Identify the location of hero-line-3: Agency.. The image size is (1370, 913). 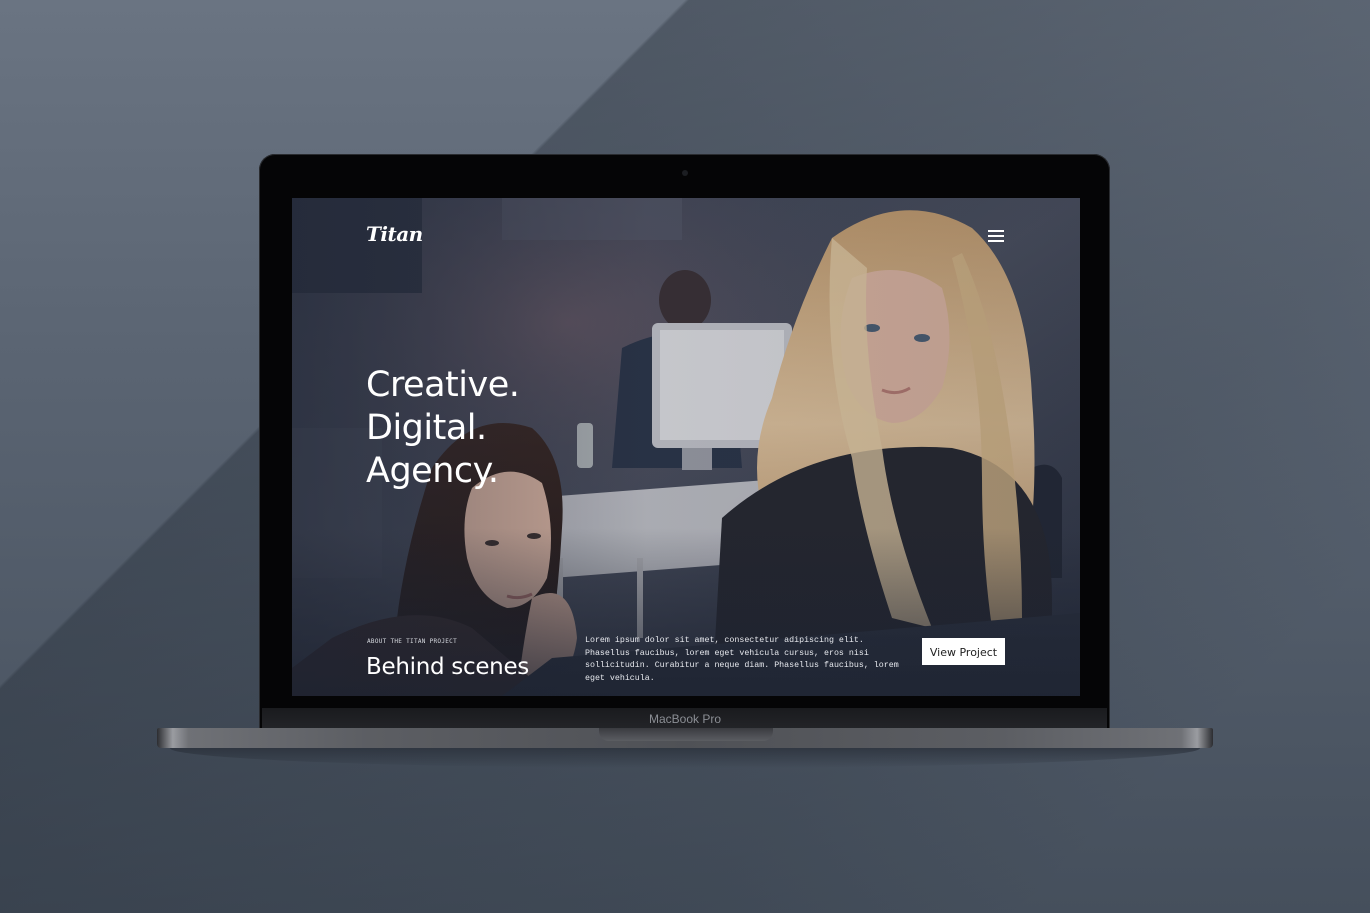
(432, 471).